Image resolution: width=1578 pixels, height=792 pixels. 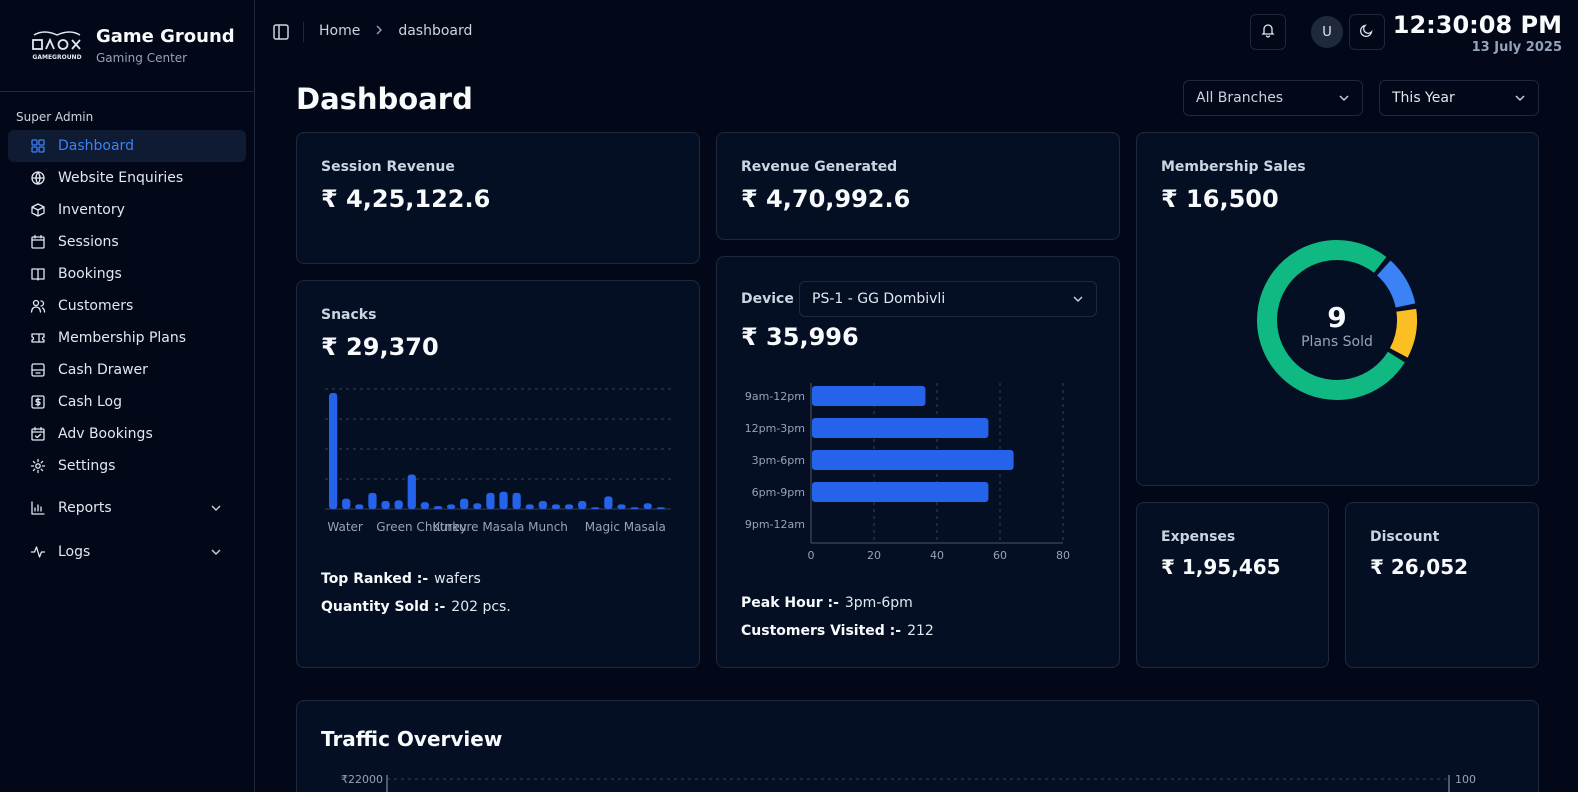 I want to click on sidebar-groups: Reports Logs, so click(x=127, y=530).